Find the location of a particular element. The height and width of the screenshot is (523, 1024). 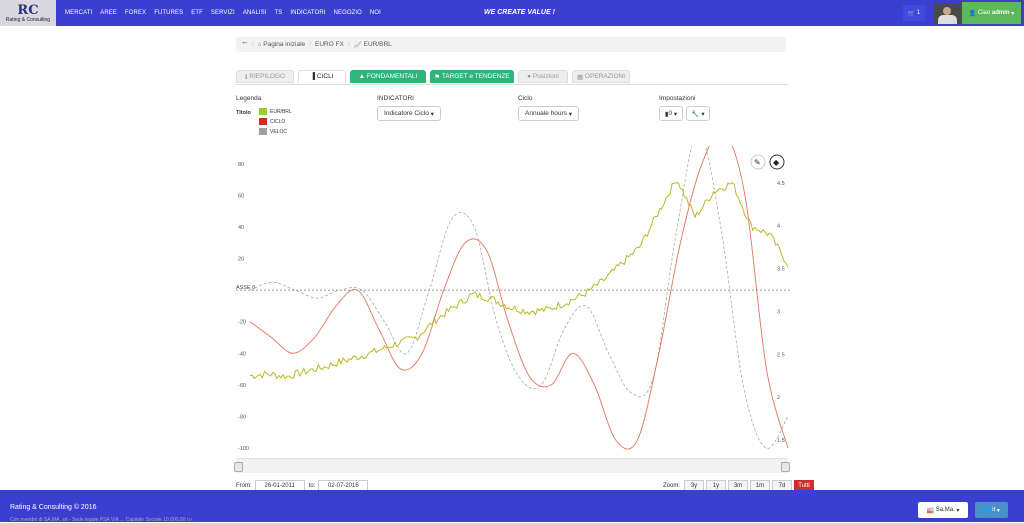

breadcrumb-home: Pagina iniziale is located at coordinates (284, 44).